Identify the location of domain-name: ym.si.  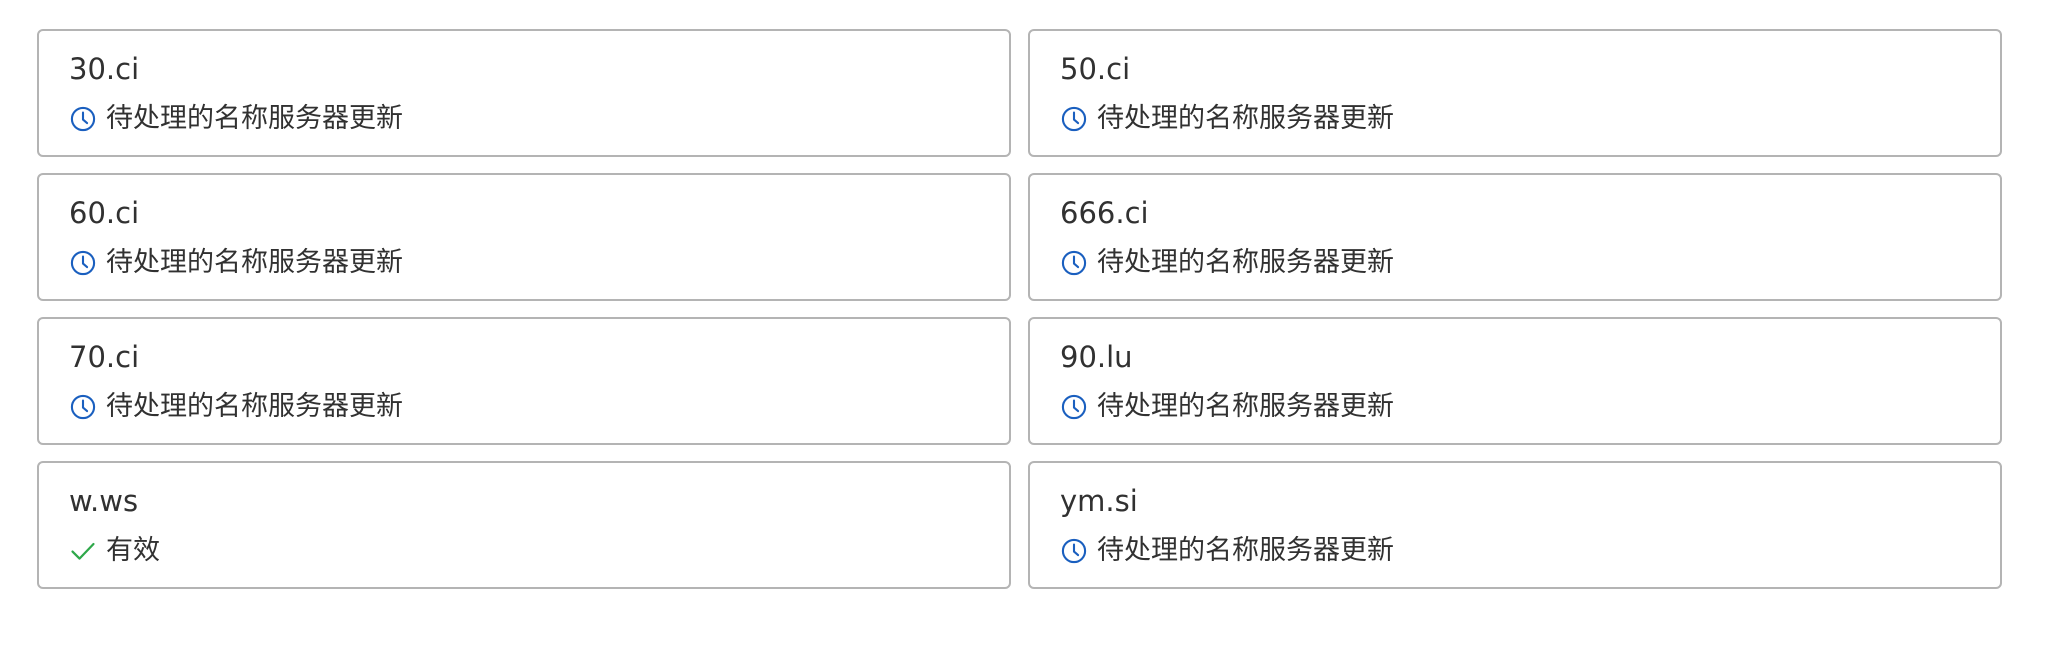
(1099, 501).